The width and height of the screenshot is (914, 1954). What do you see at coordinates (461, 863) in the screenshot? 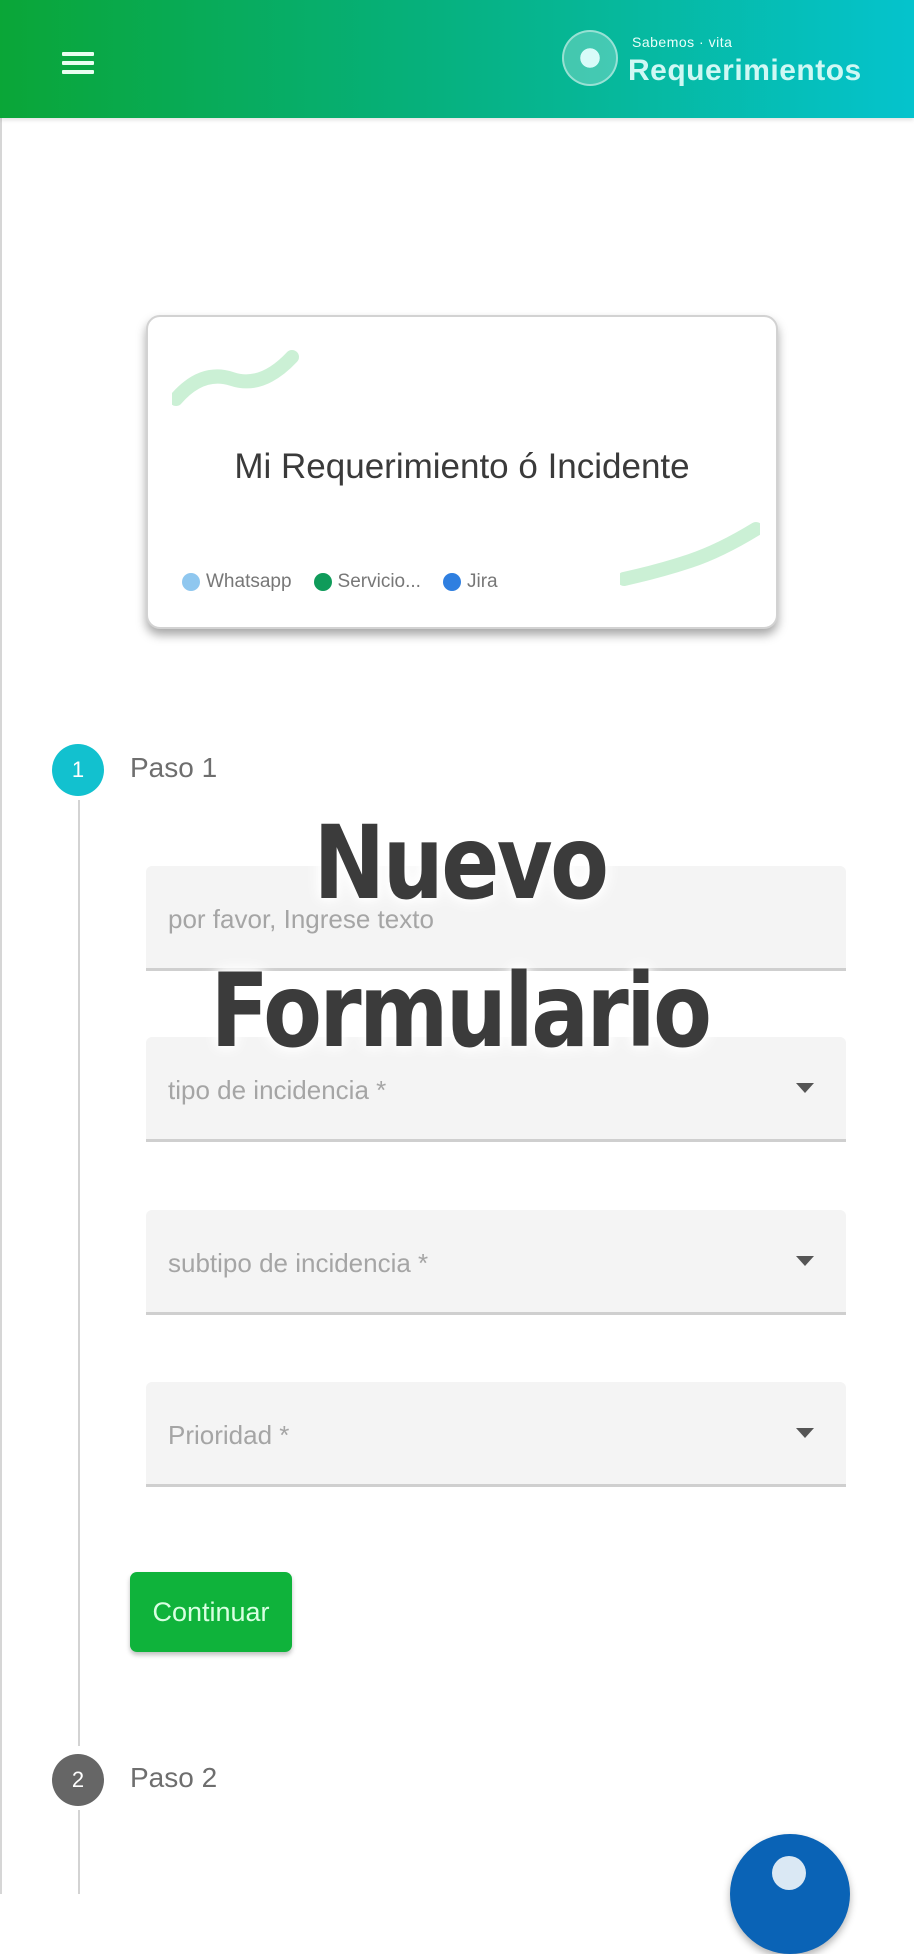
I see `overlay-title-line1: Nuevo` at bounding box center [461, 863].